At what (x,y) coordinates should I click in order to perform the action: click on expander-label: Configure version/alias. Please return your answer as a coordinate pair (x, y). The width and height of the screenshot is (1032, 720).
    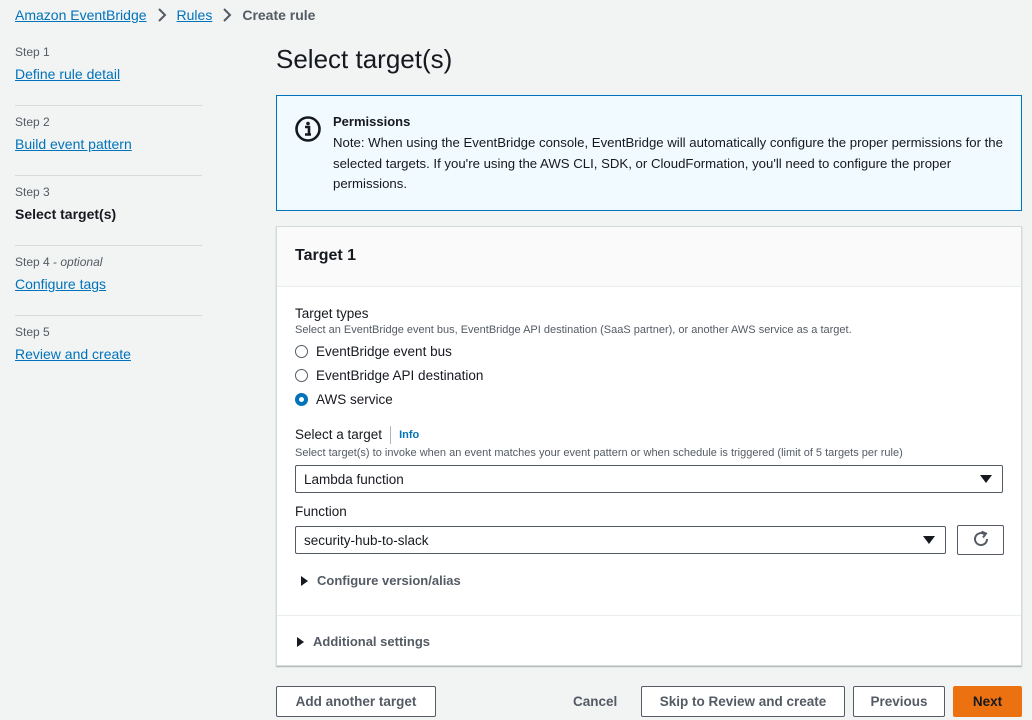
    Looking at the image, I should click on (389, 580).